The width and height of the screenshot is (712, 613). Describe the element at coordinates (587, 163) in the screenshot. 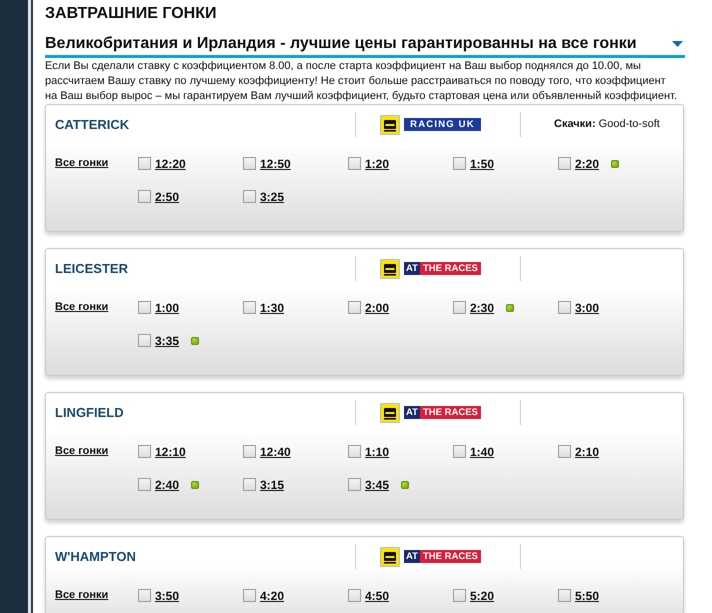

I see `race-time-link: 2:20` at that location.